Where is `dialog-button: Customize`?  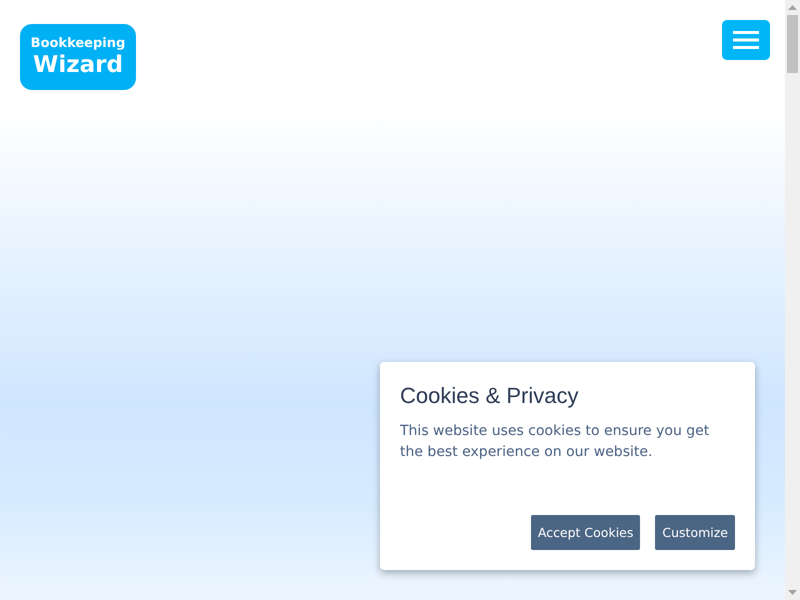 dialog-button: Customize is located at coordinates (695, 532).